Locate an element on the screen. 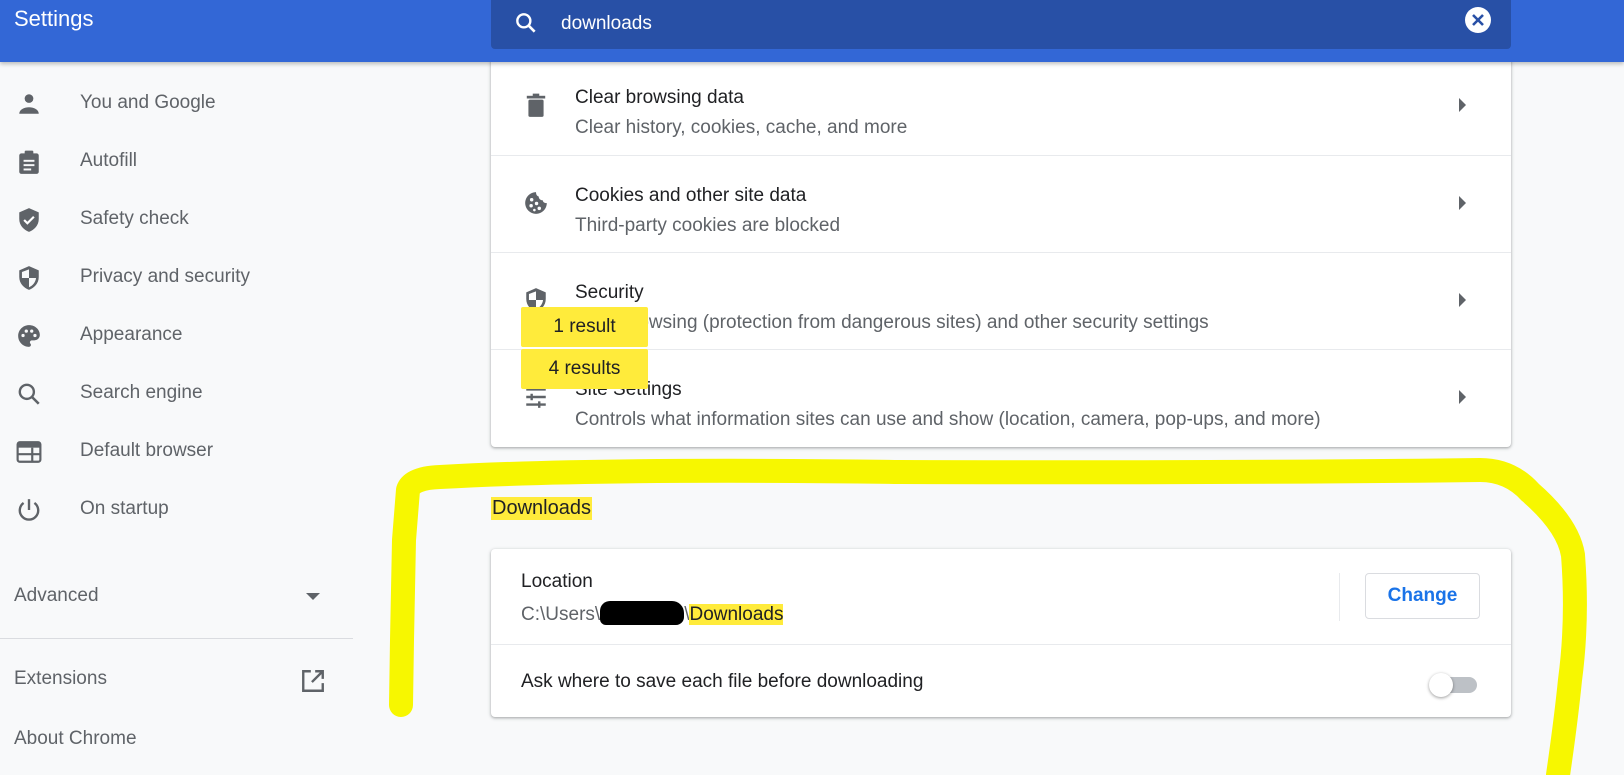 The width and height of the screenshot is (1624, 775). location-label: Location is located at coordinates (557, 581).